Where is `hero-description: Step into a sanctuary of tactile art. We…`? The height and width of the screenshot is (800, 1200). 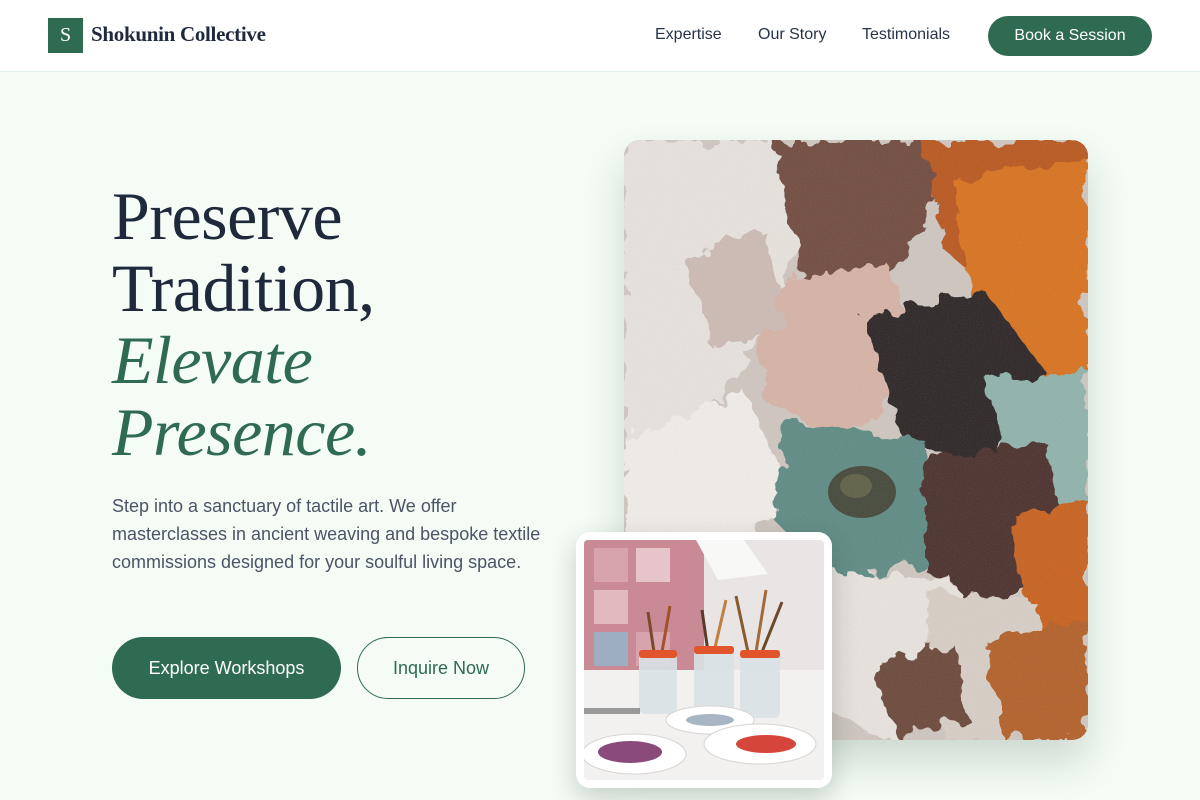 hero-description: Step into a sanctuary of tactile art. We… is located at coordinates (326, 534).